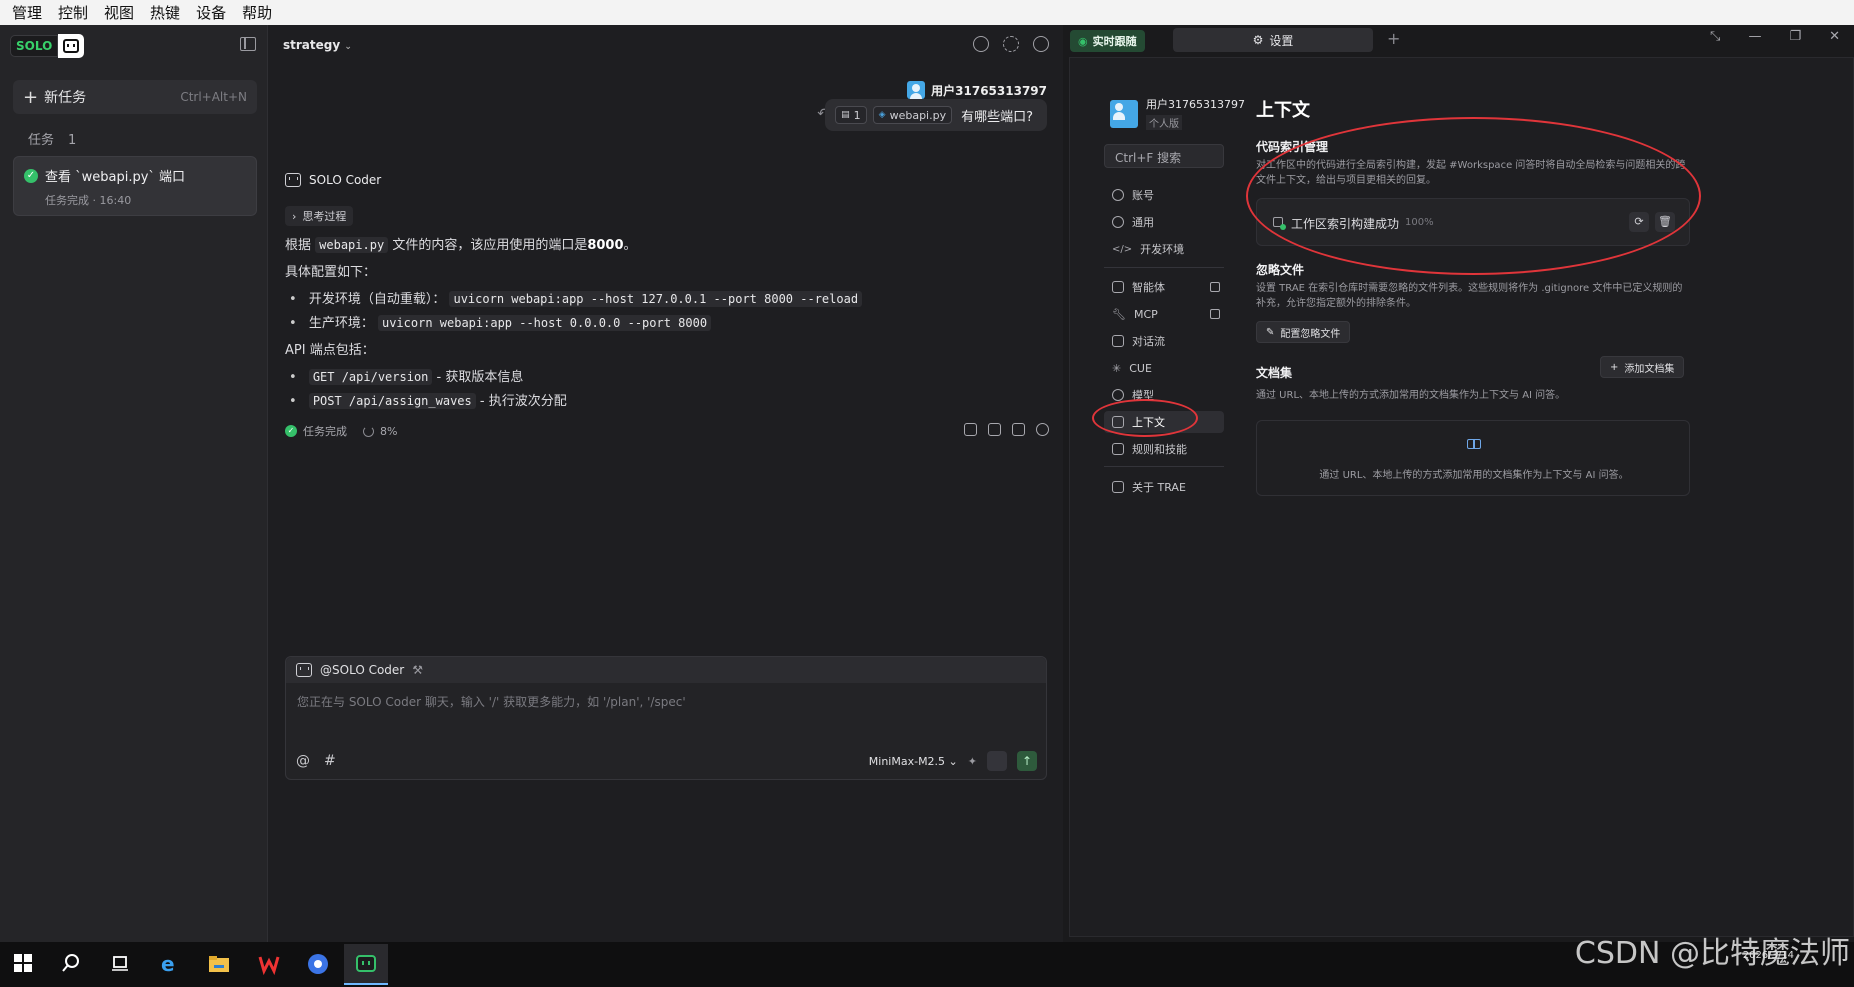 This screenshot has width=1854, height=987. Describe the element at coordinates (1754, 36) in the screenshot. I see `minimize-icon: —` at that location.